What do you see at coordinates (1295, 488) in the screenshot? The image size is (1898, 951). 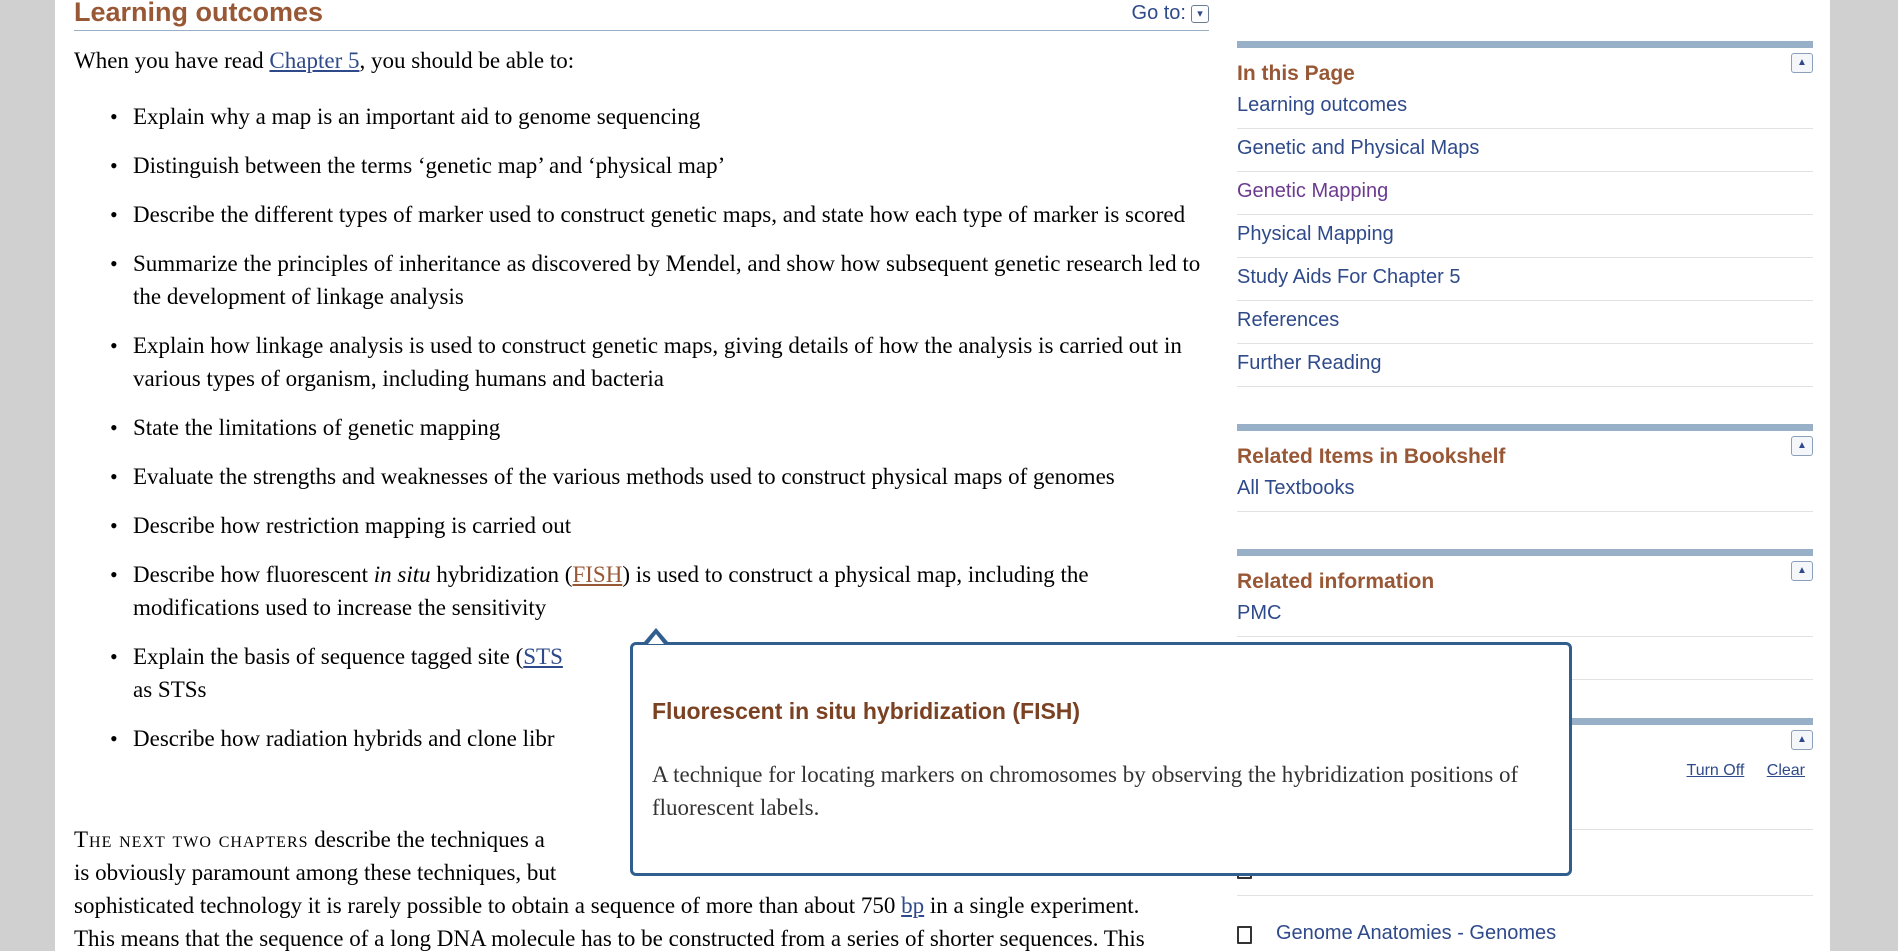 I see `sidebar-link: All Textbooks` at bounding box center [1295, 488].